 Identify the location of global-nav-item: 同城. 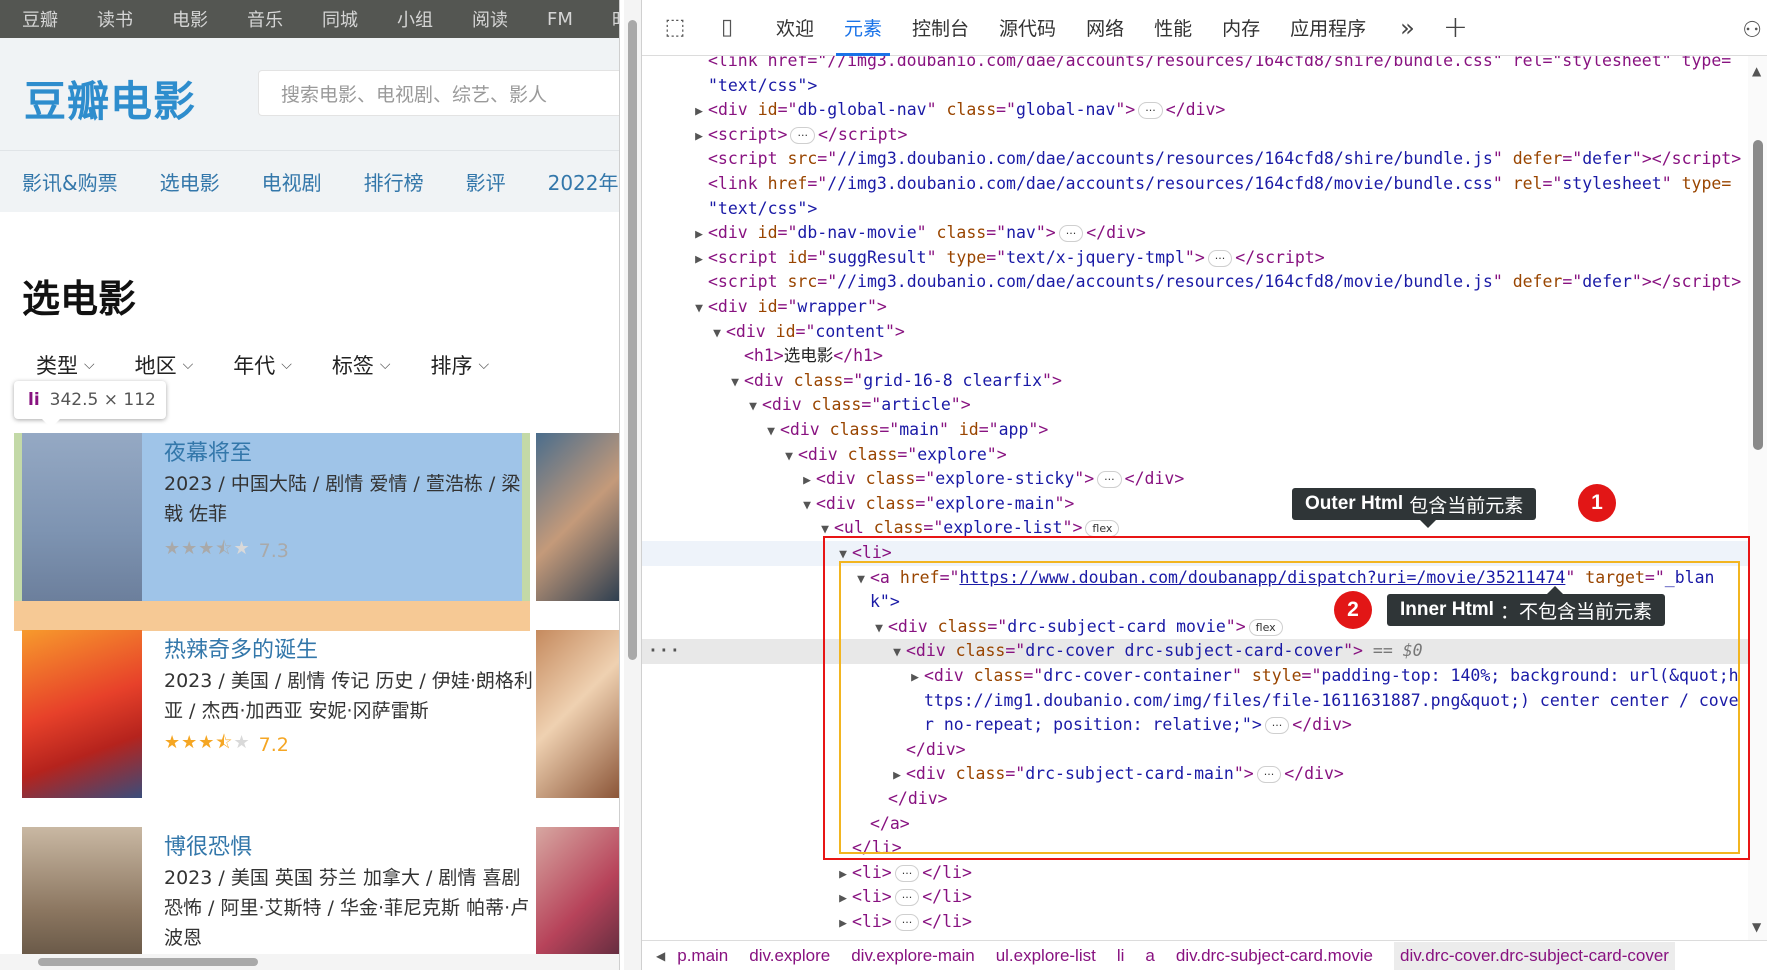
(337, 19).